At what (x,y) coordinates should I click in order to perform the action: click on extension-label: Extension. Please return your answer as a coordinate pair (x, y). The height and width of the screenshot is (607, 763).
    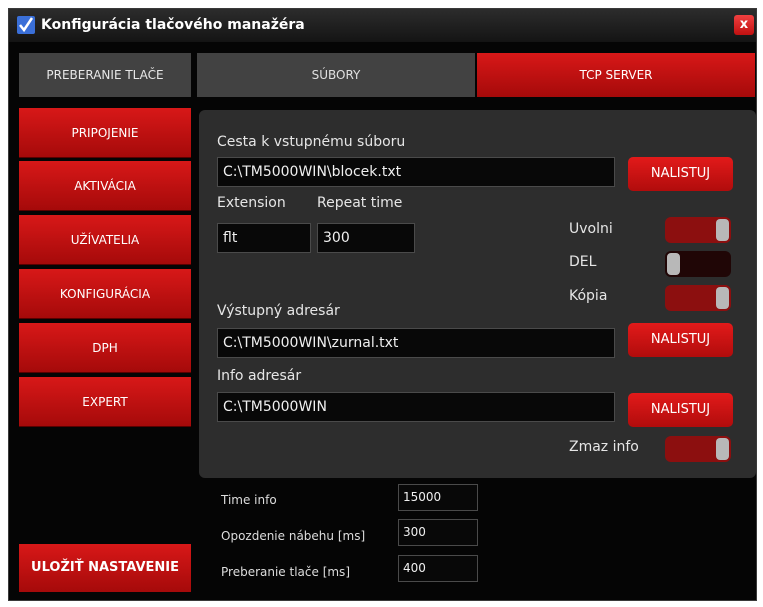
    Looking at the image, I should click on (251, 203).